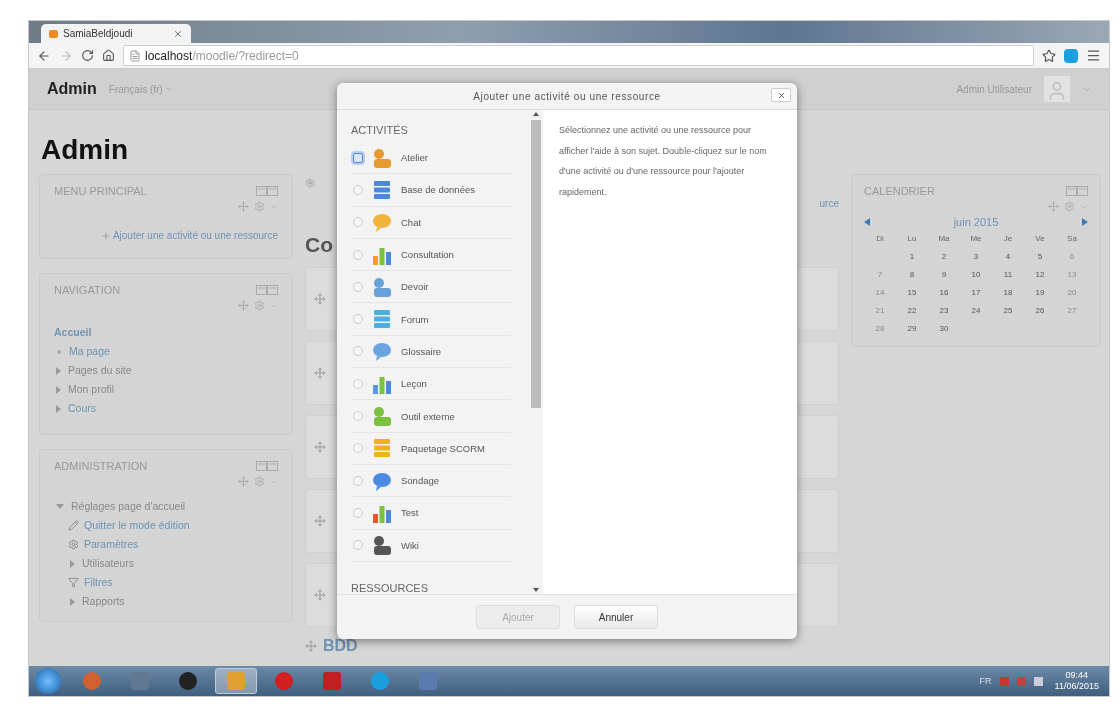  Describe the element at coordinates (1008, 275) in the screenshot. I see `calendar-day: 11` at that location.